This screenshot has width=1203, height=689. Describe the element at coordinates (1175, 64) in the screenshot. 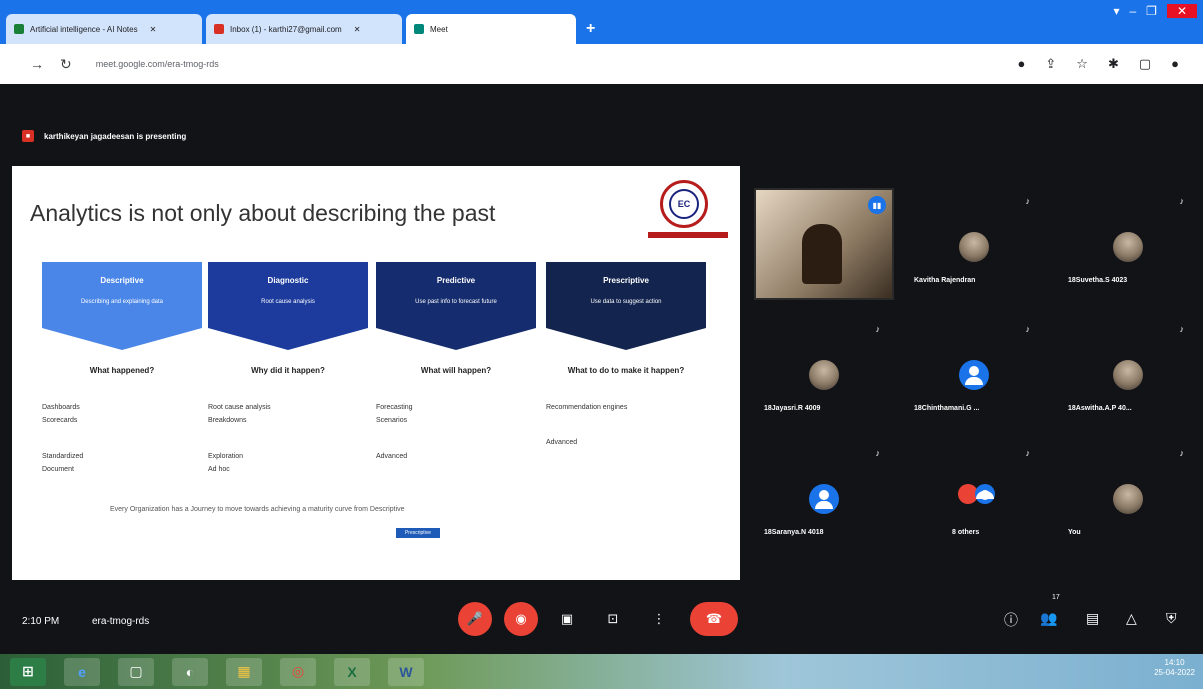

I see `profile-icon: ●` at that location.